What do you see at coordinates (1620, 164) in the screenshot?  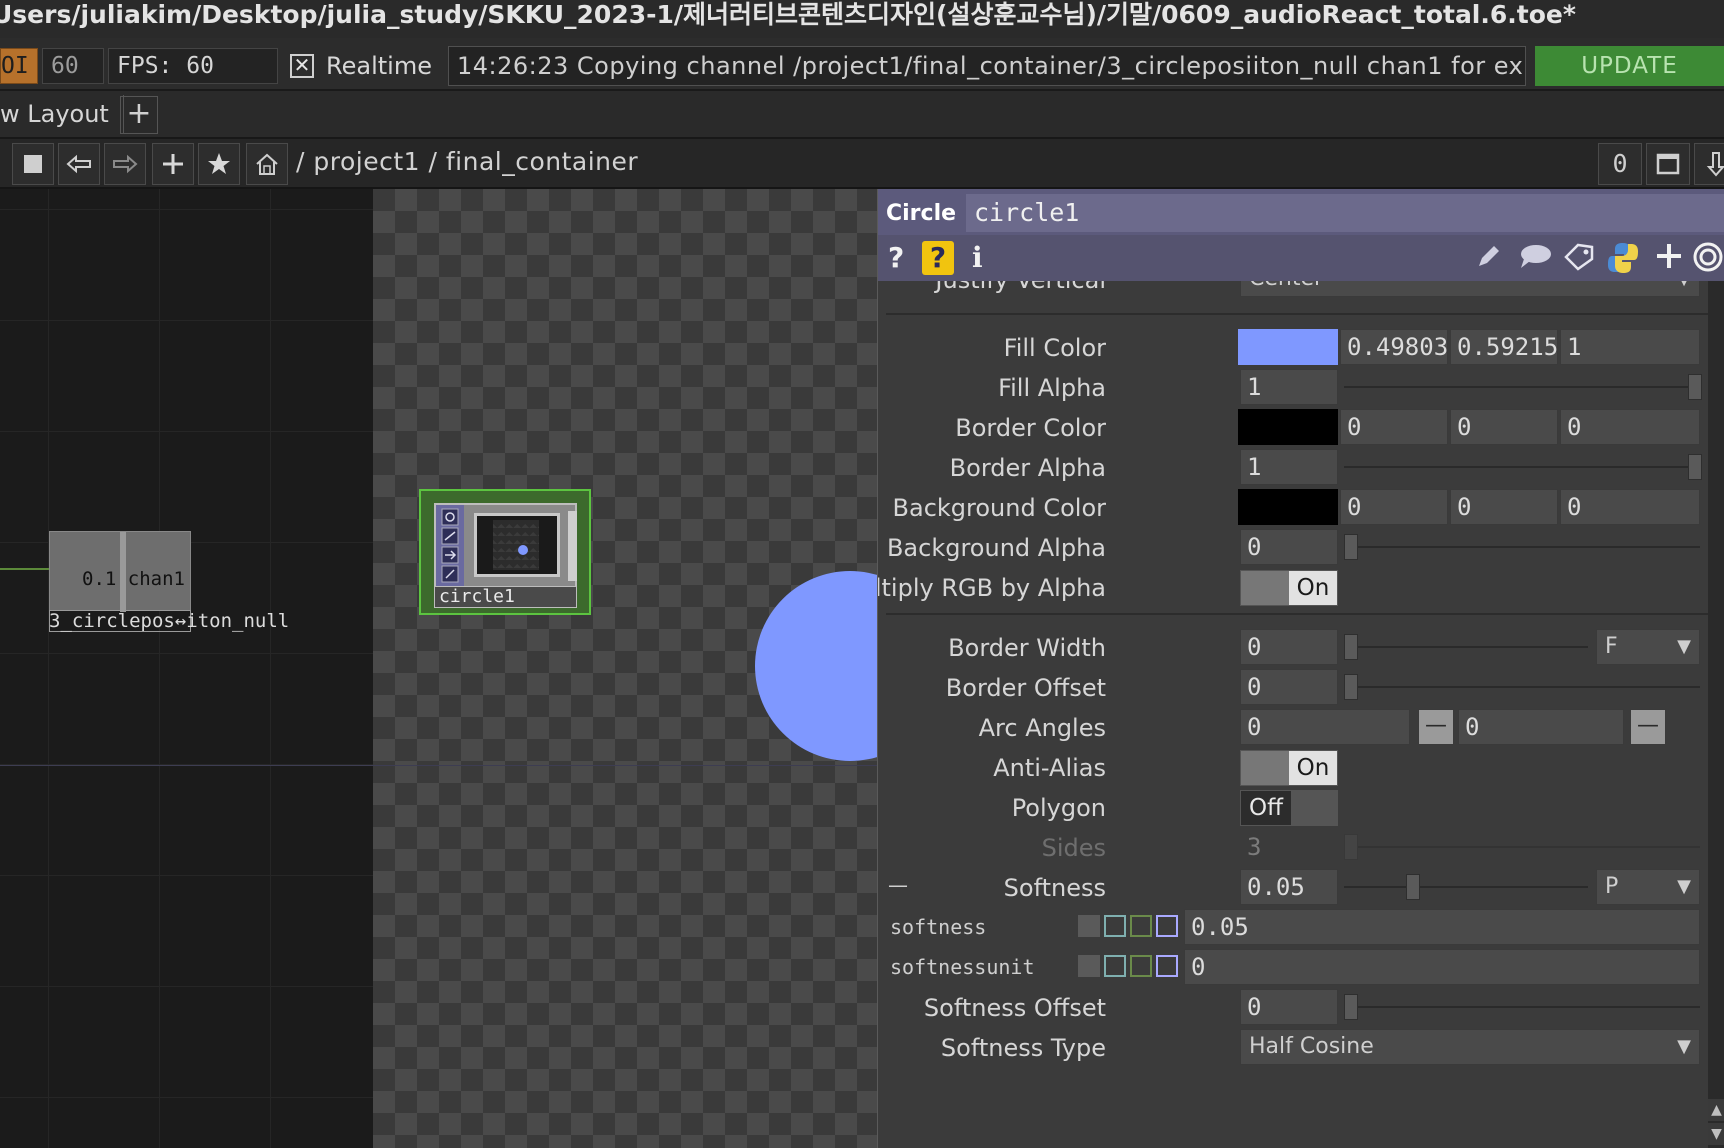 I see `nav-value-field: 0` at bounding box center [1620, 164].